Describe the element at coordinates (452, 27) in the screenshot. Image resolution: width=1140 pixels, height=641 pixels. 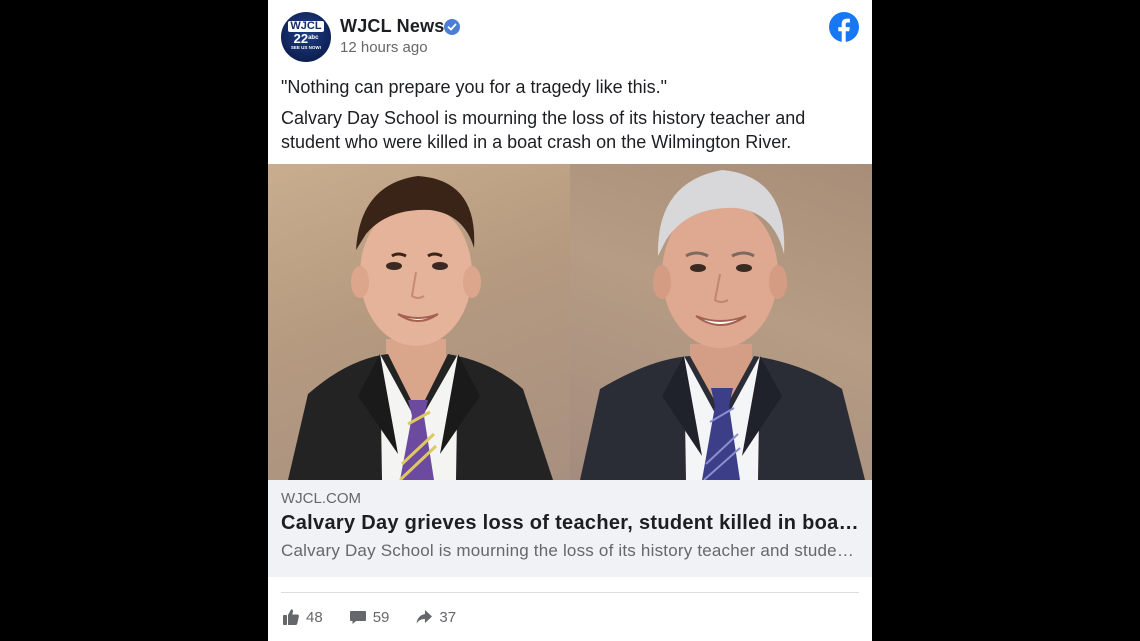
I see `verified-badge-icon` at that location.